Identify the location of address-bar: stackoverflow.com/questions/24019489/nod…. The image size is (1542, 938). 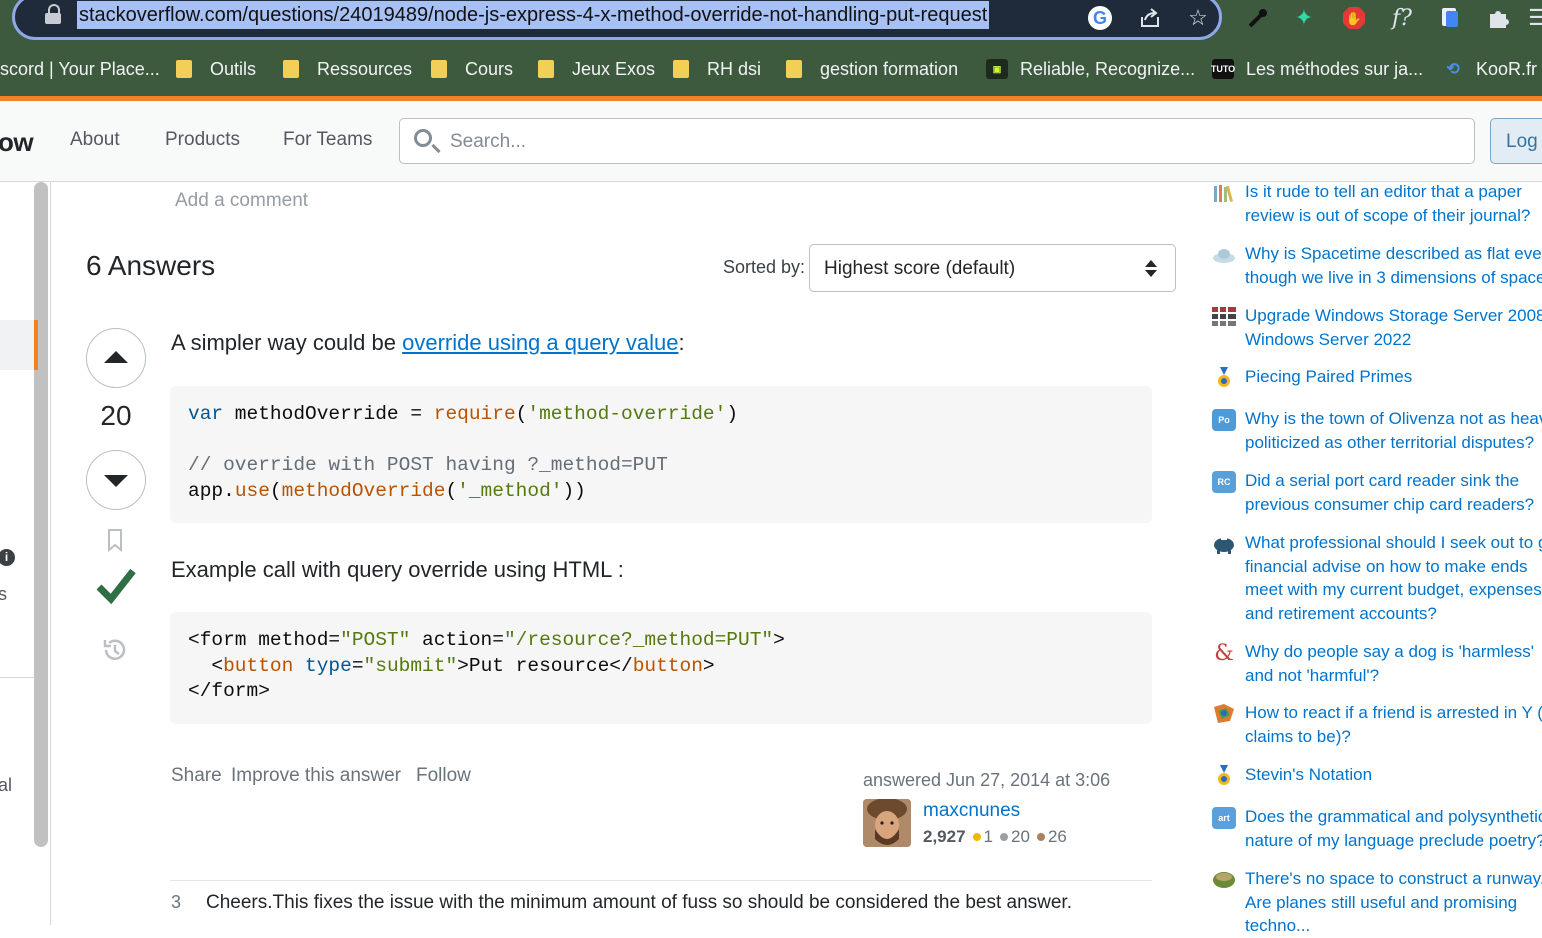
(617, 20).